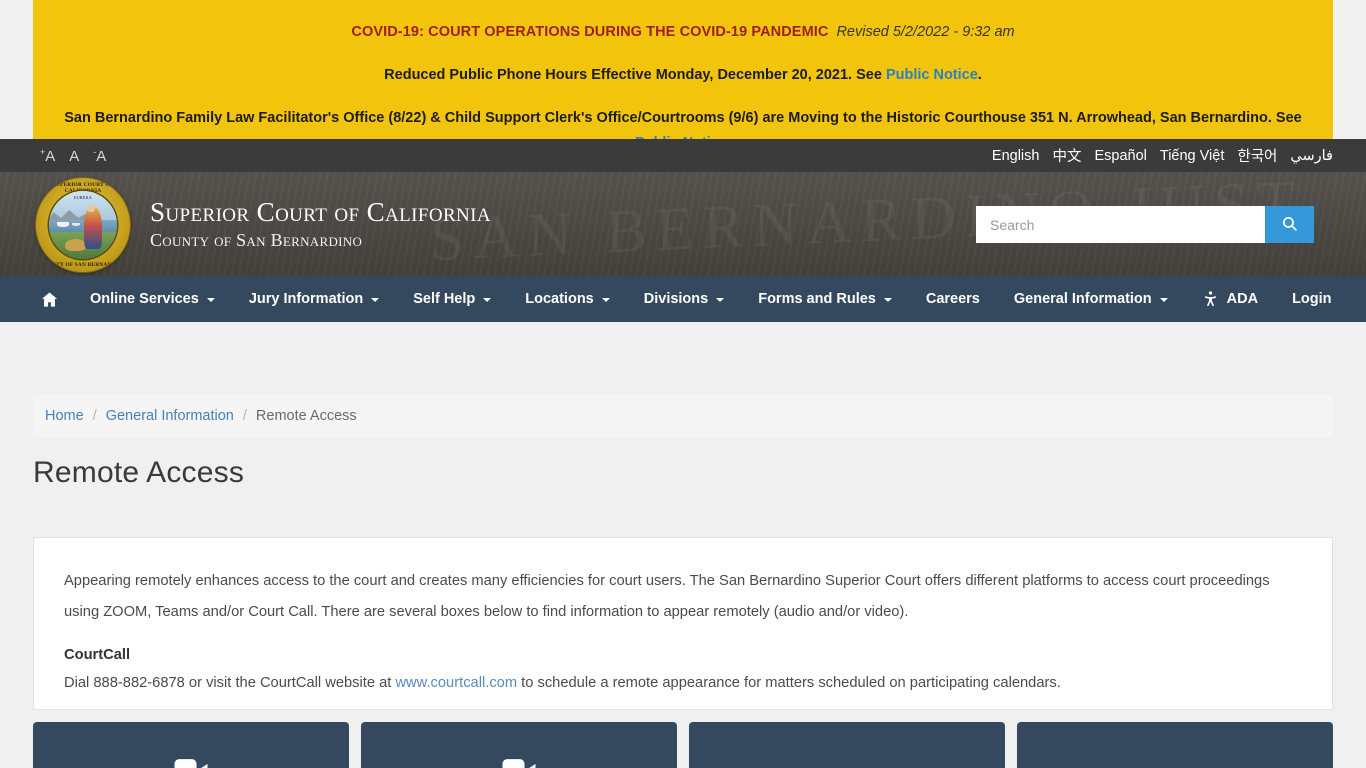 This screenshot has width=1366, height=768. What do you see at coordinates (817, 299) in the screenshot?
I see `nav-forms-and-rules-label: Forms and Rules` at bounding box center [817, 299].